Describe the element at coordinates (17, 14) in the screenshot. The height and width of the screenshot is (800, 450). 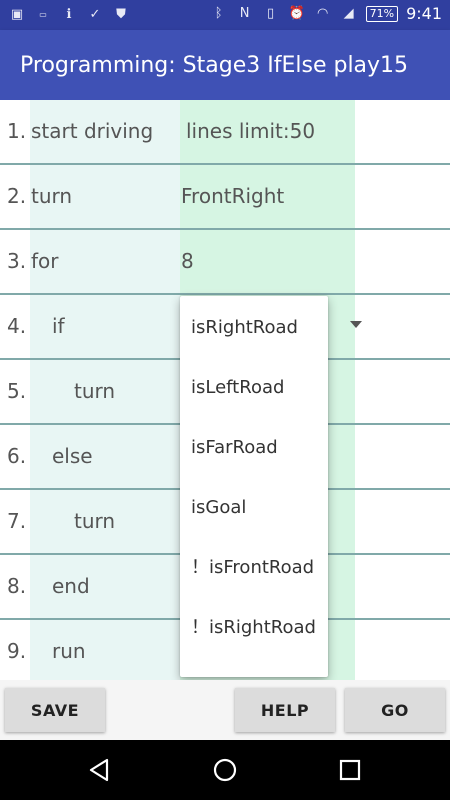
I see `notification-icon: ▣` at that location.